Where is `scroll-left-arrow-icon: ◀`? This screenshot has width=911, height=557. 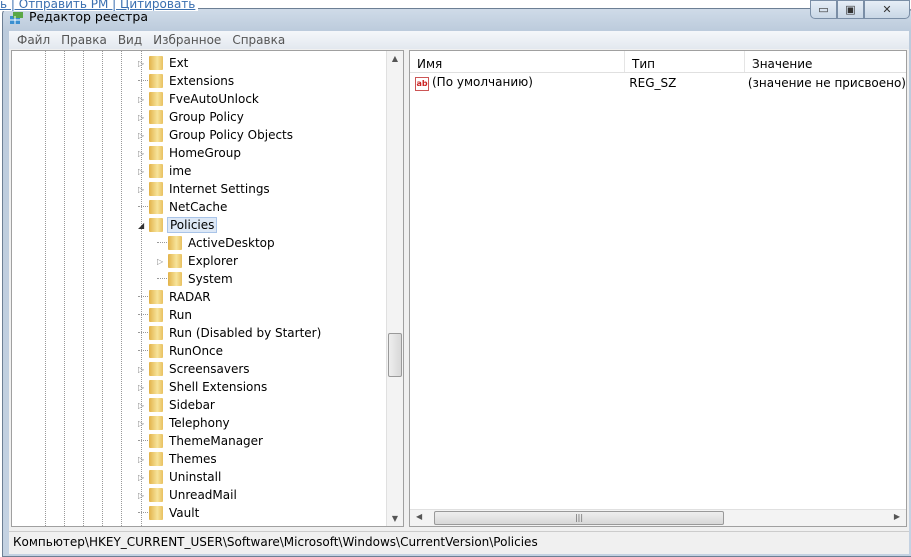
scroll-left-arrow-icon: ◀ is located at coordinates (419, 516).